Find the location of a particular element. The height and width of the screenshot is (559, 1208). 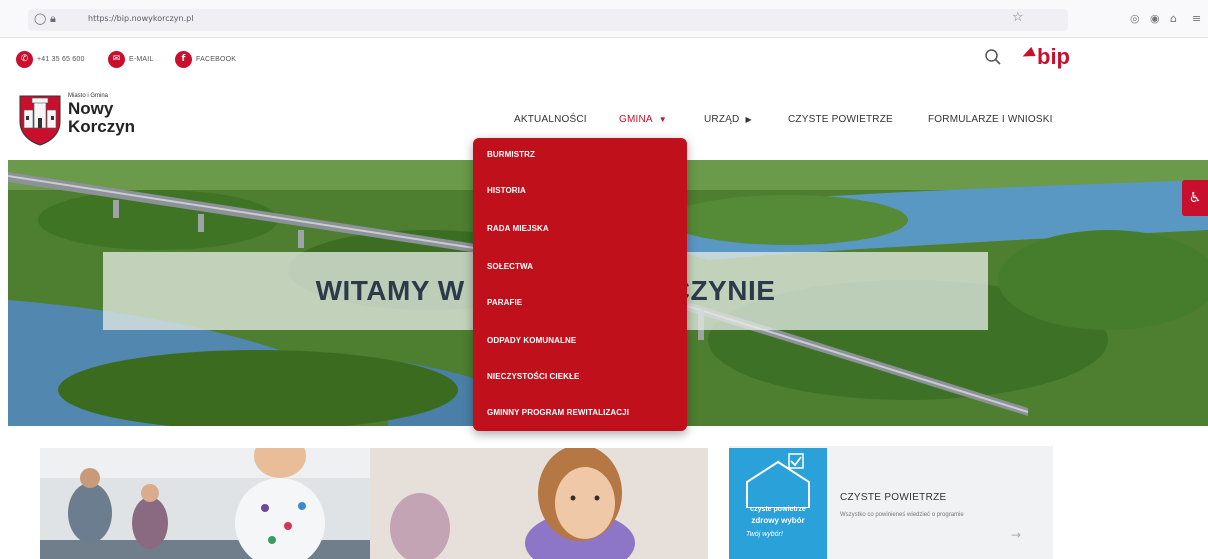

facebook-contact: f FACEBOOK is located at coordinates (205, 59).